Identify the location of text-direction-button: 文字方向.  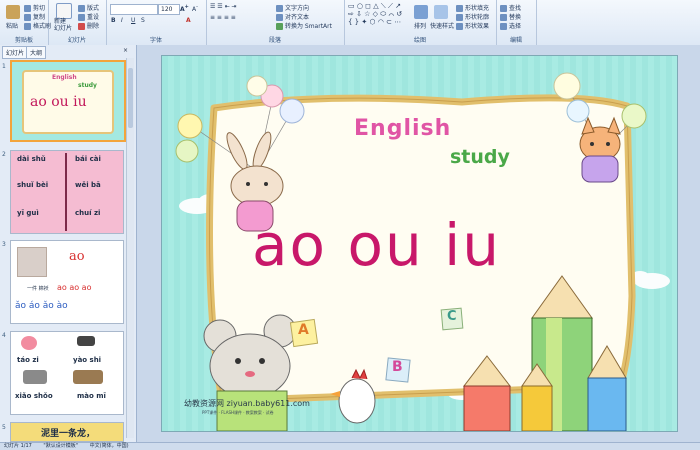
(292, 7).